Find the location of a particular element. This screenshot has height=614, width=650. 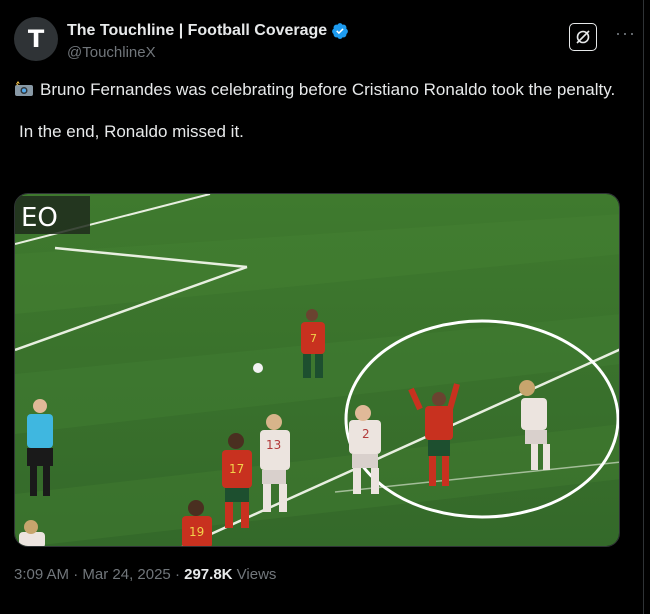

jersey-number: 13 is located at coordinates (273, 445).